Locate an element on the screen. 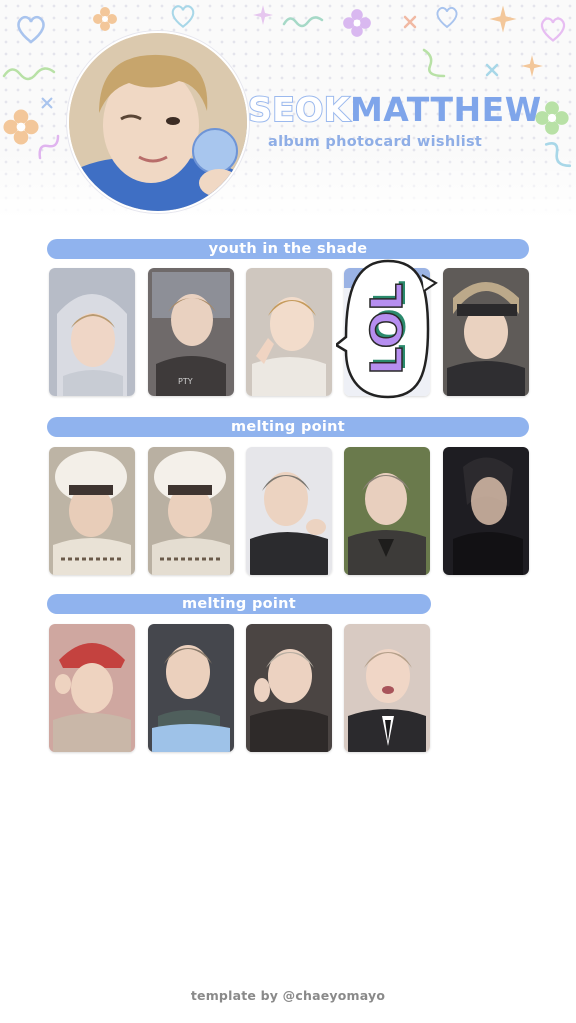 This screenshot has width=576, height=1023. lol-speech-bubble-sticker: LOL LOL is located at coordinates (387, 329).